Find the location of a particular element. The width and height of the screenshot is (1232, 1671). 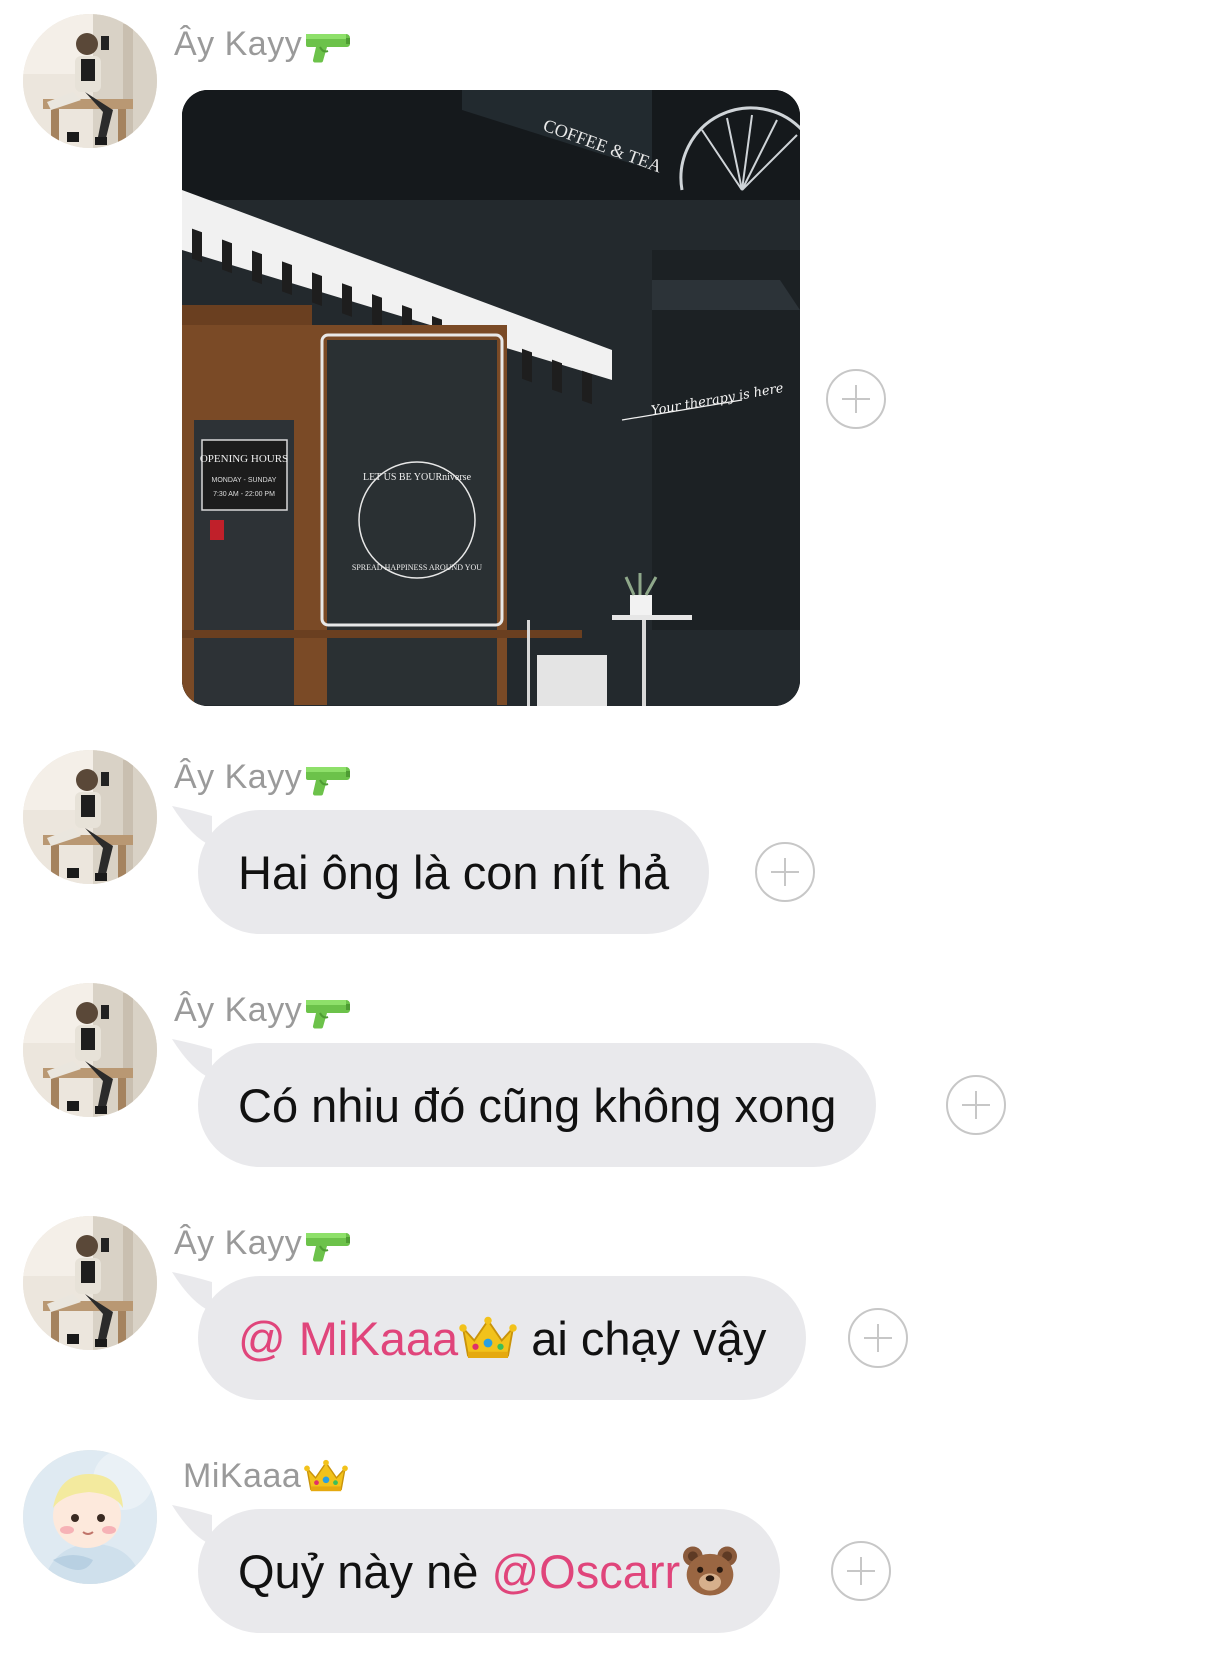

bear-face-icon is located at coordinates (710, 1571).